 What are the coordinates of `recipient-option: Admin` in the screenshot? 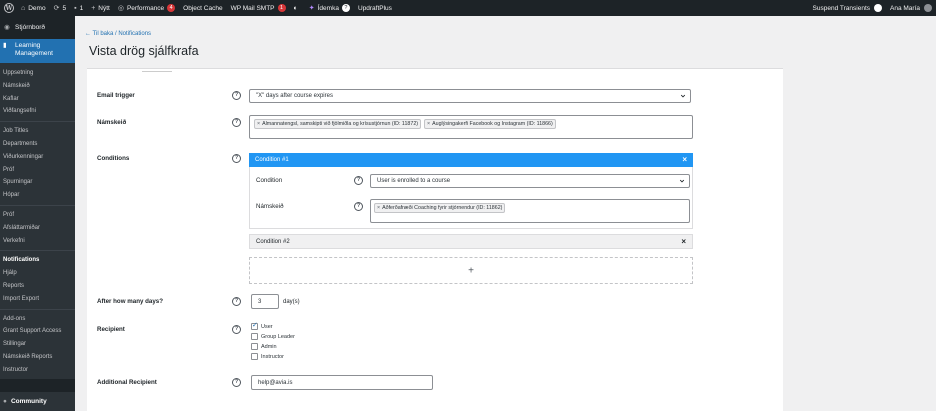 It's located at (264, 346).